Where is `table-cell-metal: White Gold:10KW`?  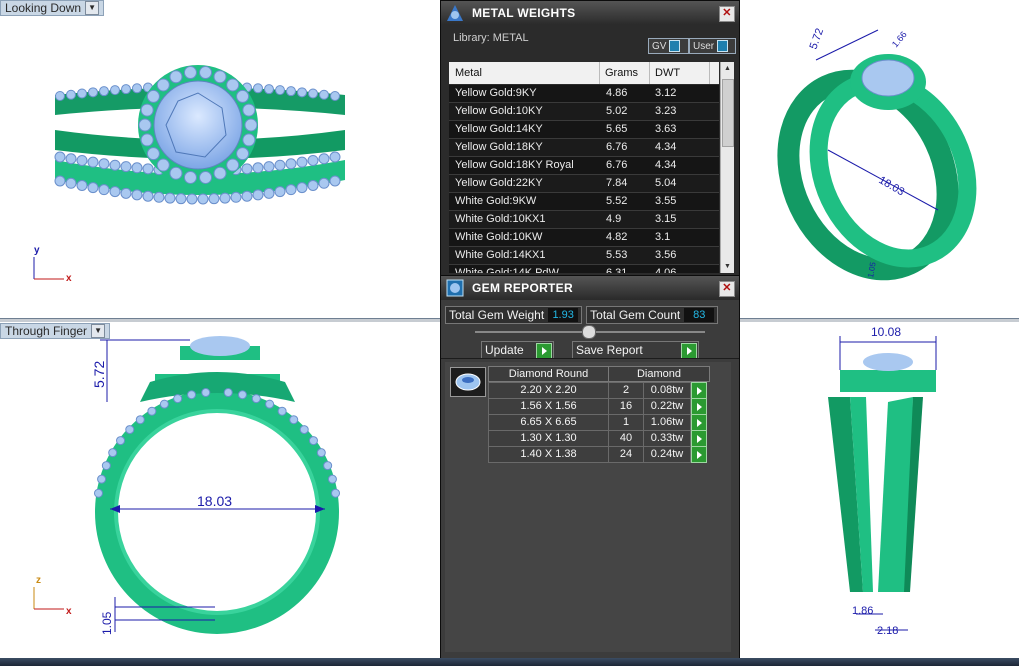
table-cell-metal: White Gold:10KW is located at coordinates (499, 237).